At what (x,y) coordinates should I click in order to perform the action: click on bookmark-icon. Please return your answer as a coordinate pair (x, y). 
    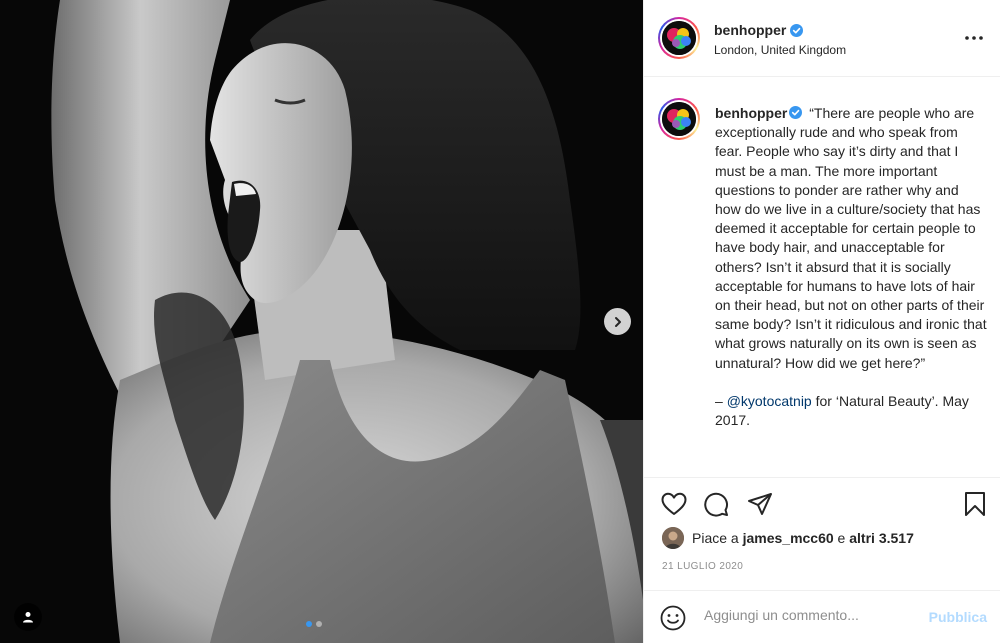
    Looking at the image, I should click on (975, 504).